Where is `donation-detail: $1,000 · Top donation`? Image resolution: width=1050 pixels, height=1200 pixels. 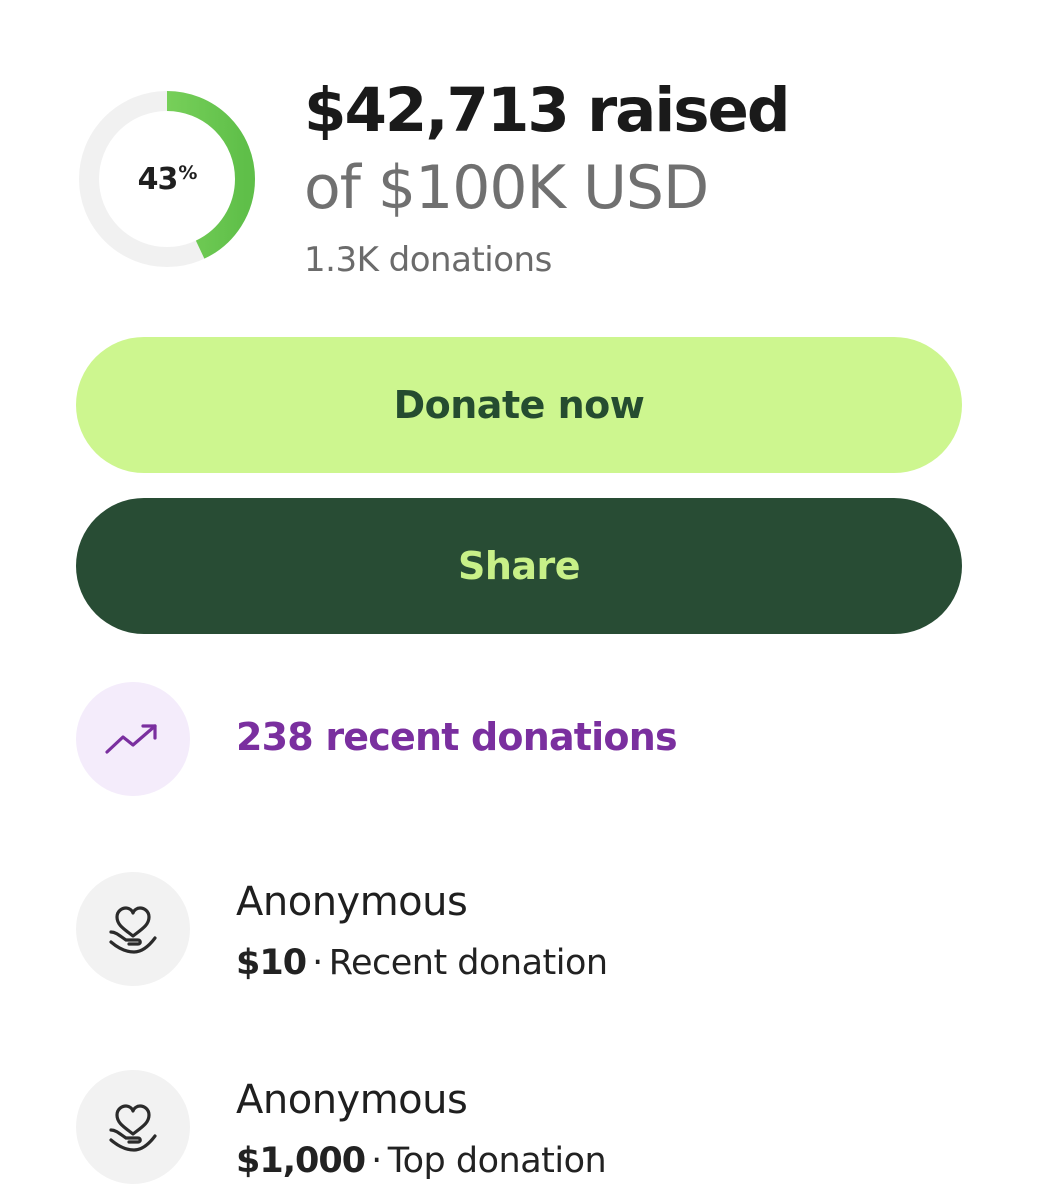
donation-detail: $1,000 · Top donation is located at coordinates (421, 1161).